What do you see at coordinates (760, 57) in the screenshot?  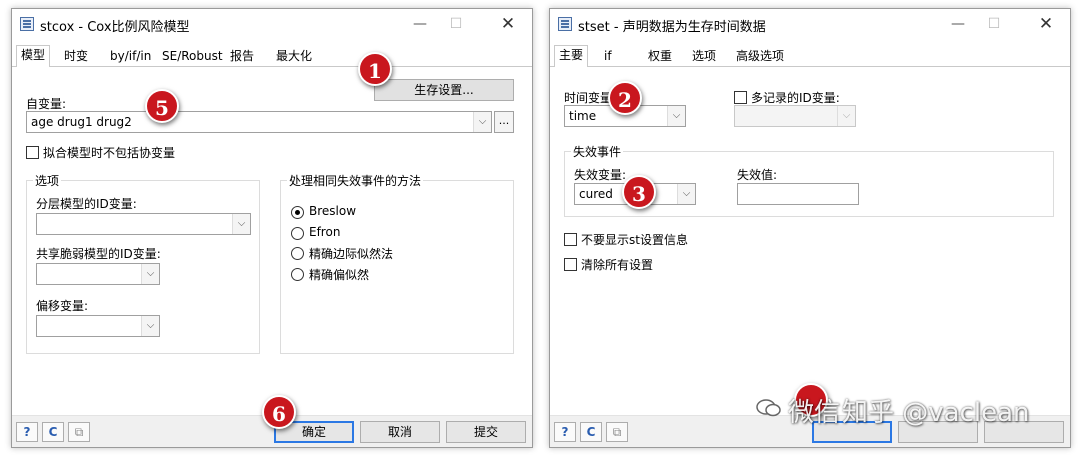 I see `tab-advanced: 高级选项` at bounding box center [760, 57].